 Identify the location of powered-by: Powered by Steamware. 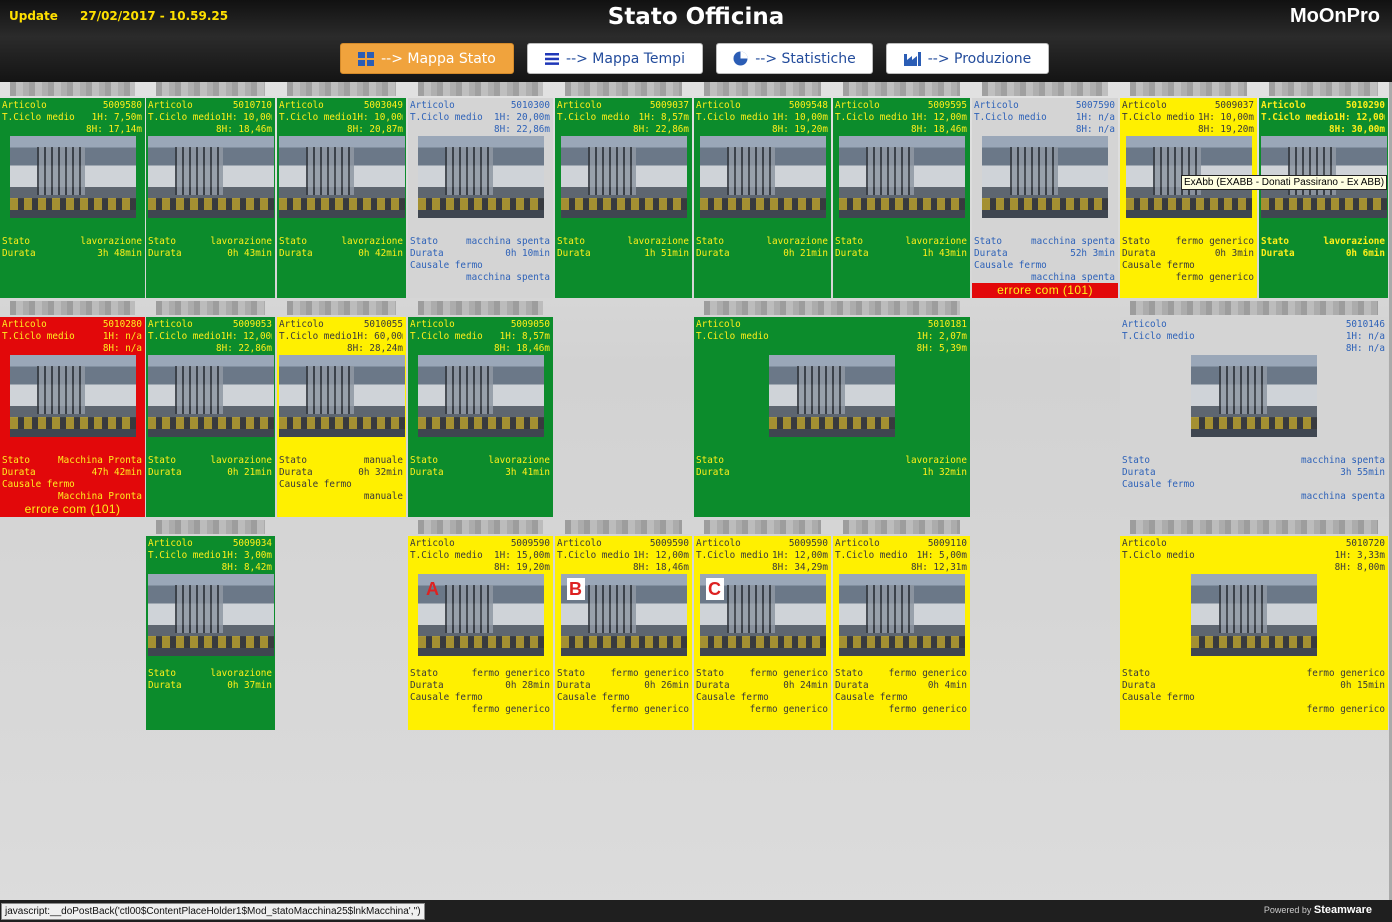
(1318, 910).